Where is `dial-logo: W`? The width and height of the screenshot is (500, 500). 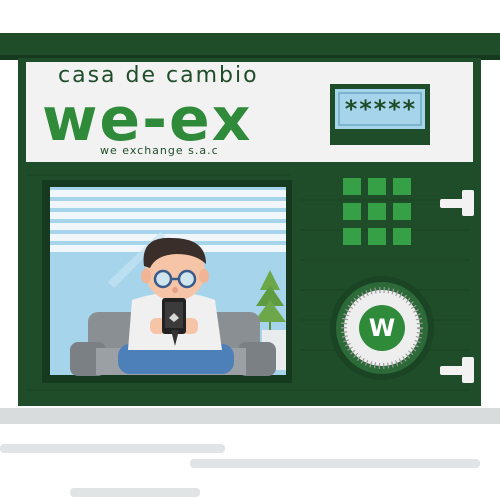
dial-logo: W is located at coordinates (382, 328).